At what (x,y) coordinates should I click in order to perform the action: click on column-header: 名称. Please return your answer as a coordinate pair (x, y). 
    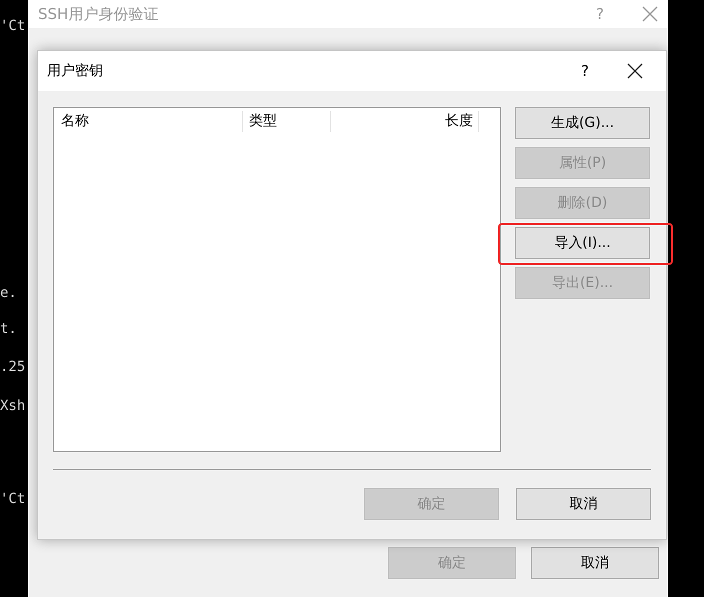
    Looking at the image, I should click on (148, 121).